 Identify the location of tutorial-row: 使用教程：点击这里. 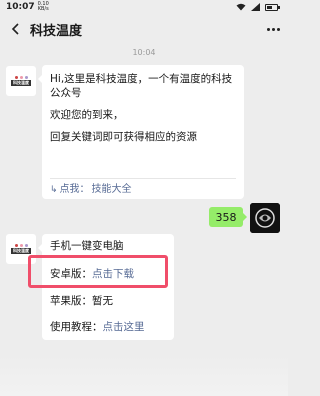
(97, 327).